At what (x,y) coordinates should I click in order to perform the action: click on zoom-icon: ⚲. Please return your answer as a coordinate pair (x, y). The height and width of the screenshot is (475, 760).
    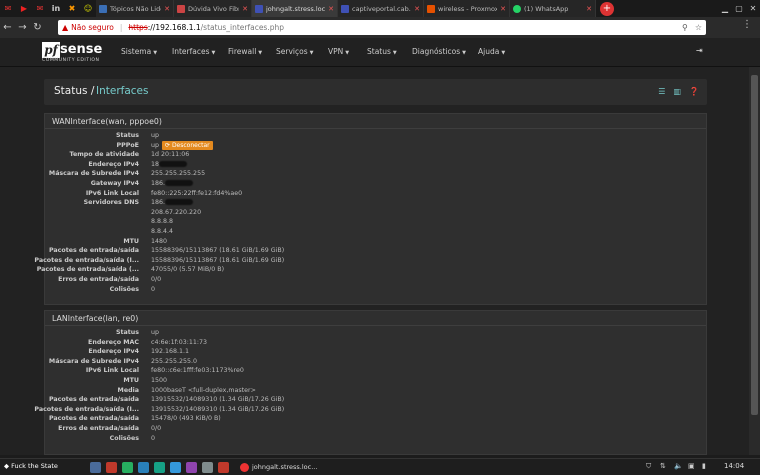
    Looking at the image, I should click on (685, 27).